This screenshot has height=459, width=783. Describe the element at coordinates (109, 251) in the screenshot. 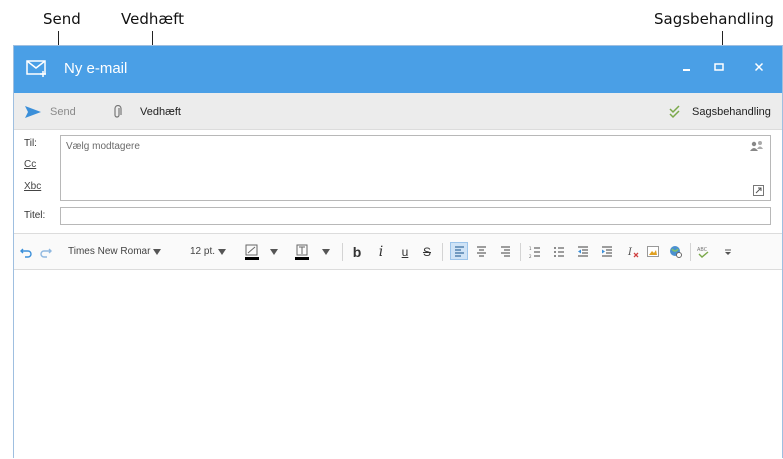

I see `font-family-value: Times New Romar` at that location.